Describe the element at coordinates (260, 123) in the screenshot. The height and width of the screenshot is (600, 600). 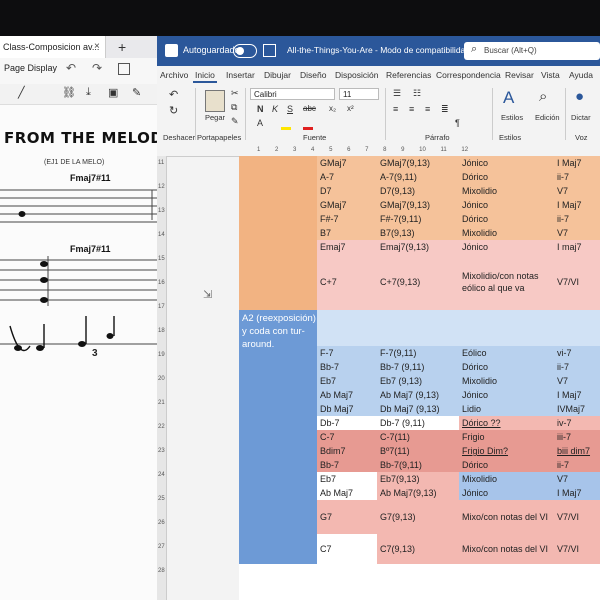
I see `text-effects-icon: A` at that location.